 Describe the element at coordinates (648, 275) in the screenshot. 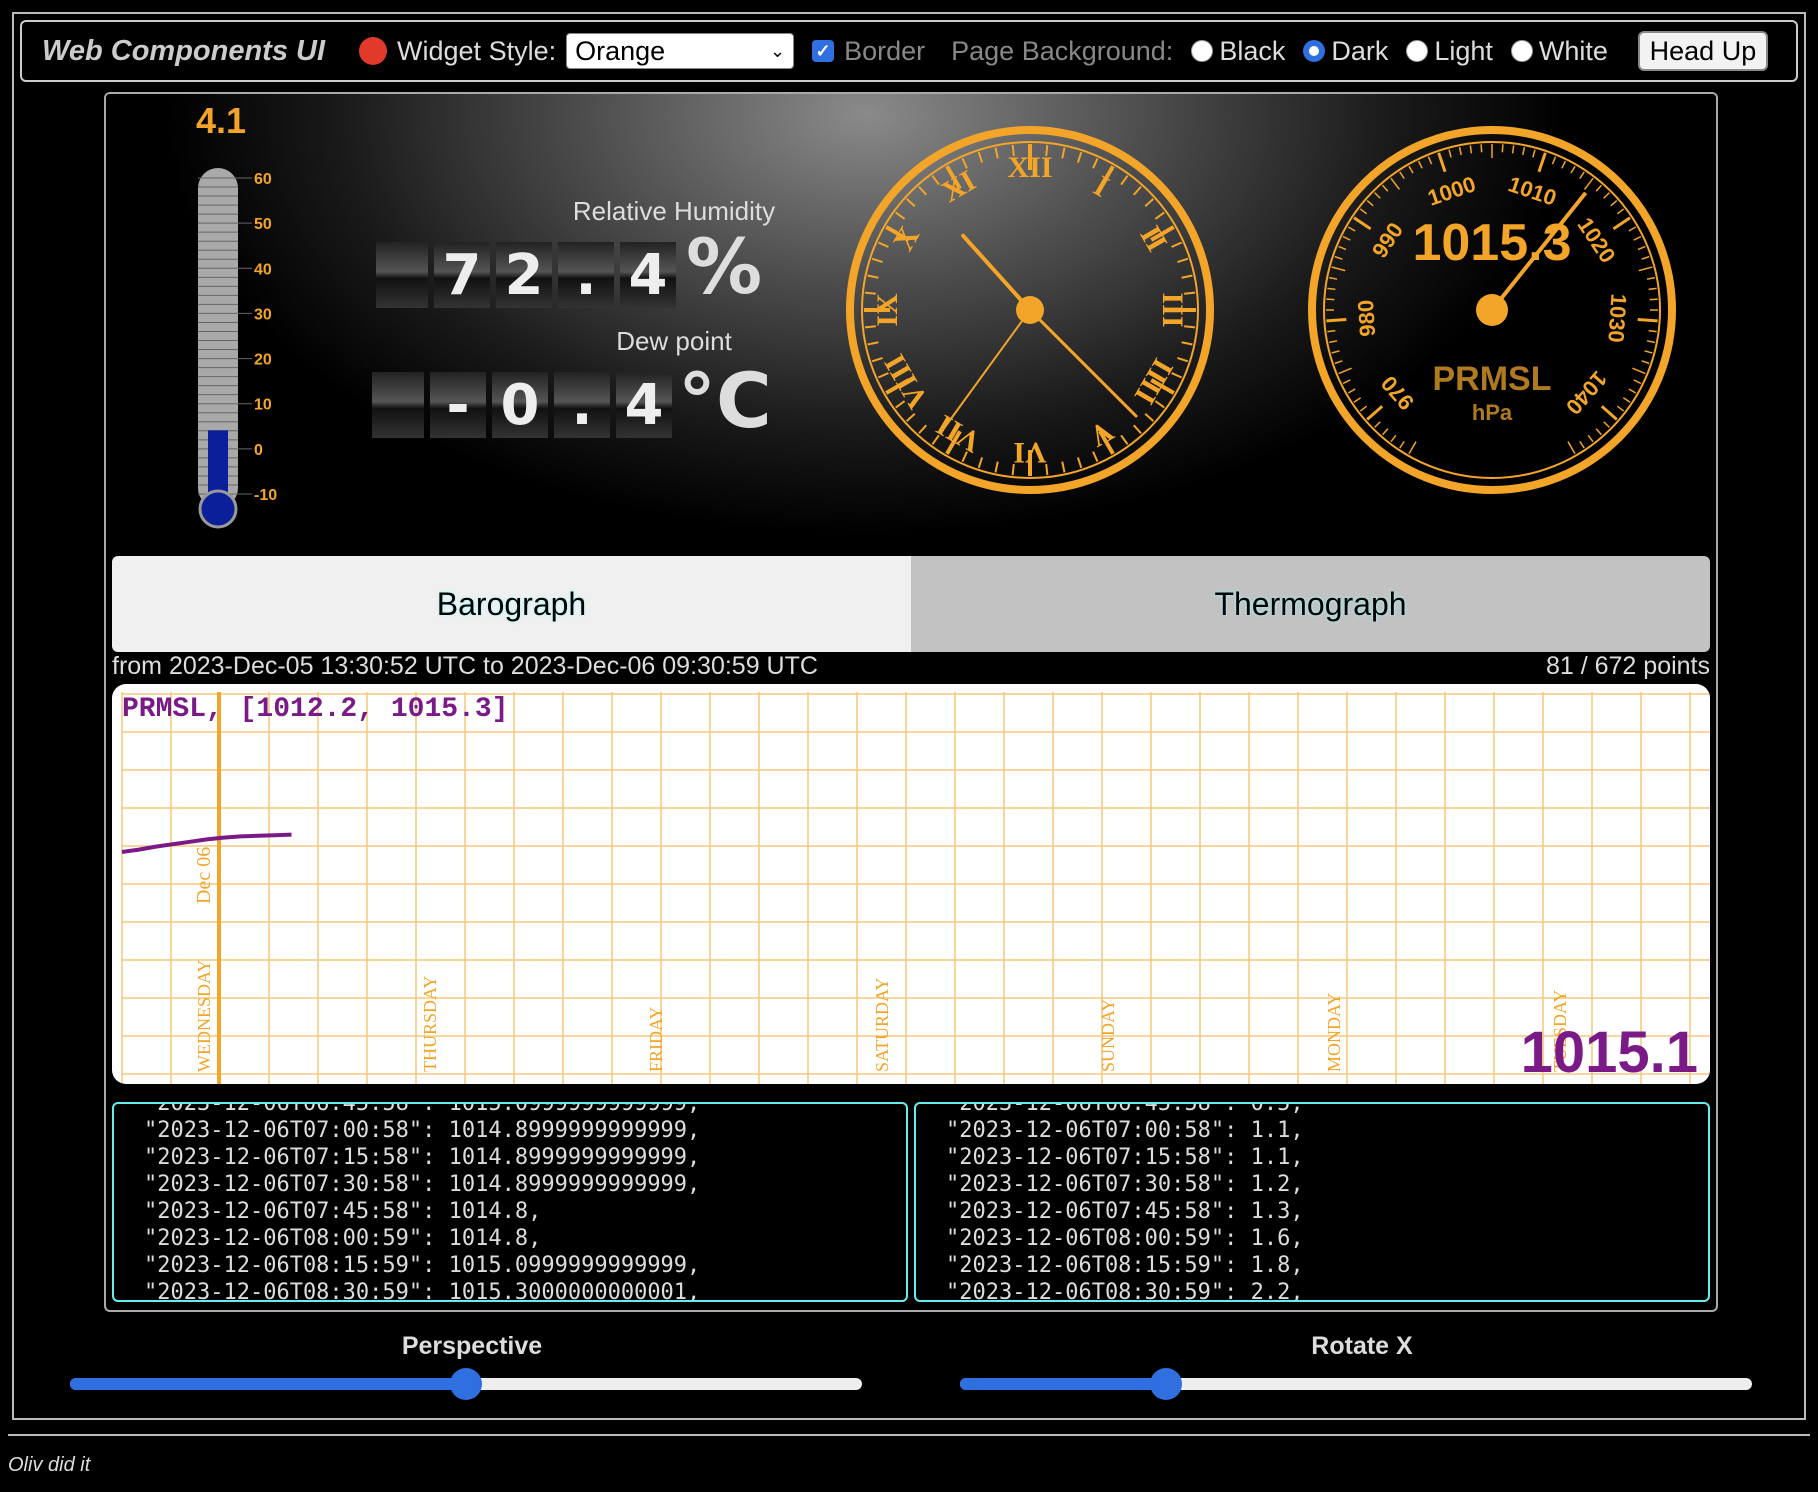

I see `humidity-digit: 4` at that location.